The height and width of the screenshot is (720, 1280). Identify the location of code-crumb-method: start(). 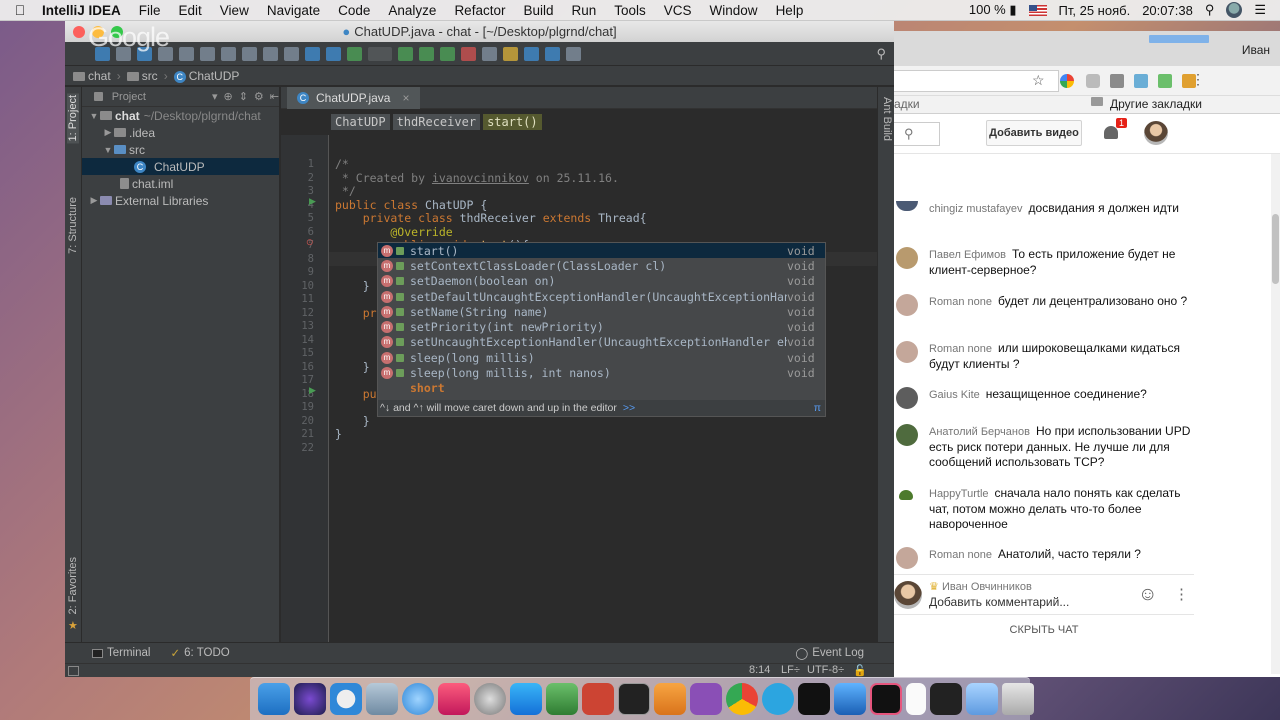
(512, 122).